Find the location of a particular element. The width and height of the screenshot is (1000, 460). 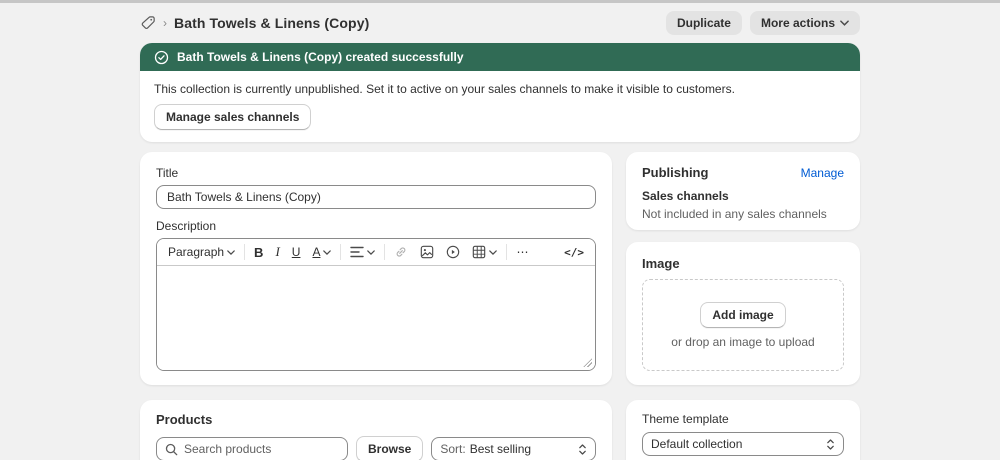

sales-channels-label: Sales channels is located at coordinates (685, 196).